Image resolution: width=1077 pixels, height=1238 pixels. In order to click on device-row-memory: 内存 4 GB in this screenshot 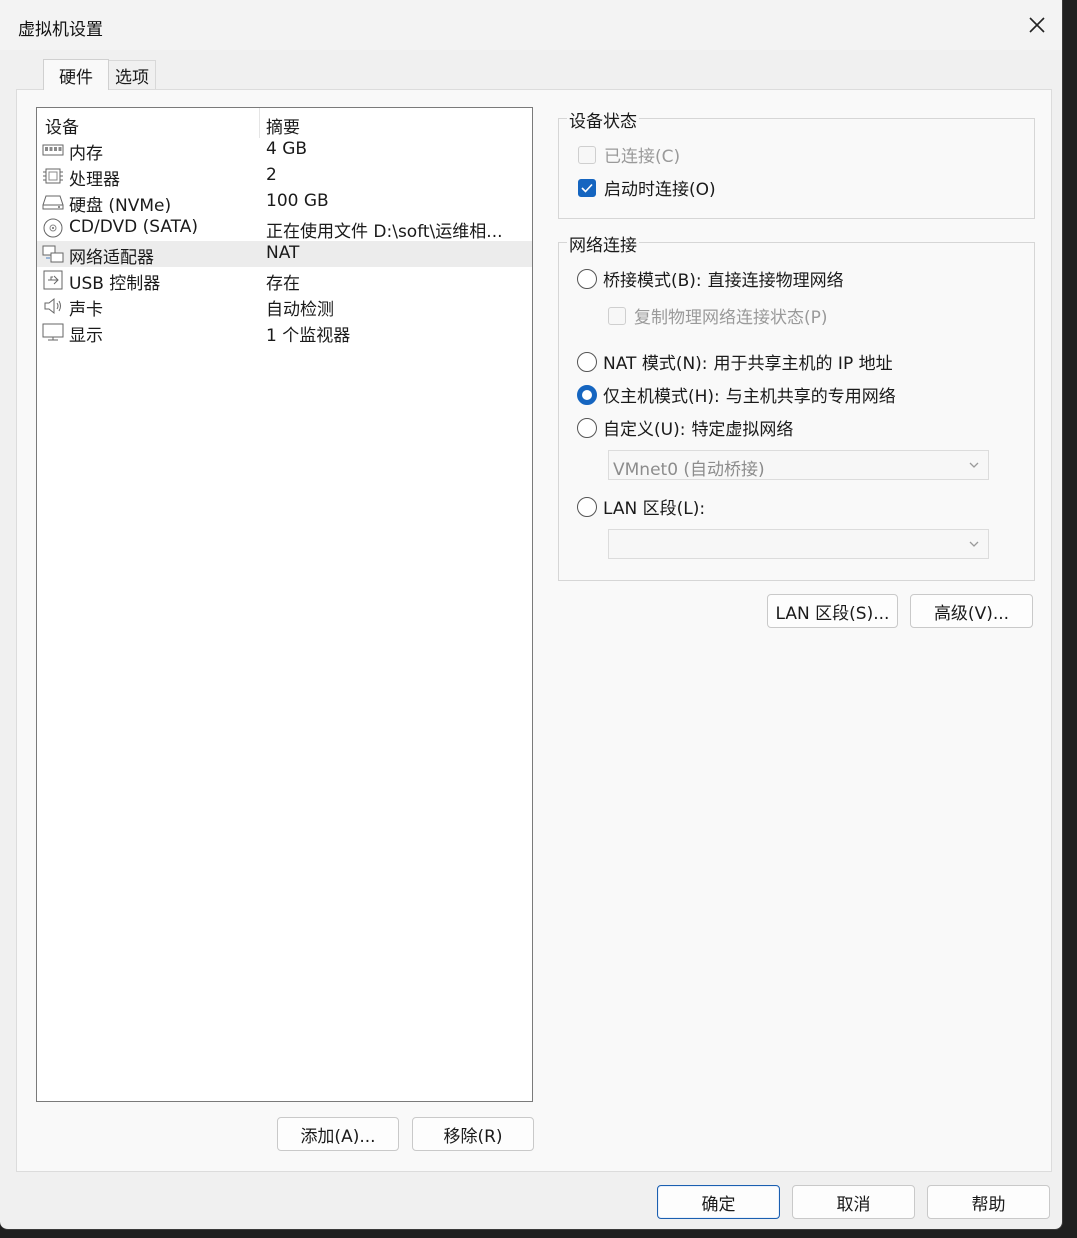, I will do `click(284, 150)`.